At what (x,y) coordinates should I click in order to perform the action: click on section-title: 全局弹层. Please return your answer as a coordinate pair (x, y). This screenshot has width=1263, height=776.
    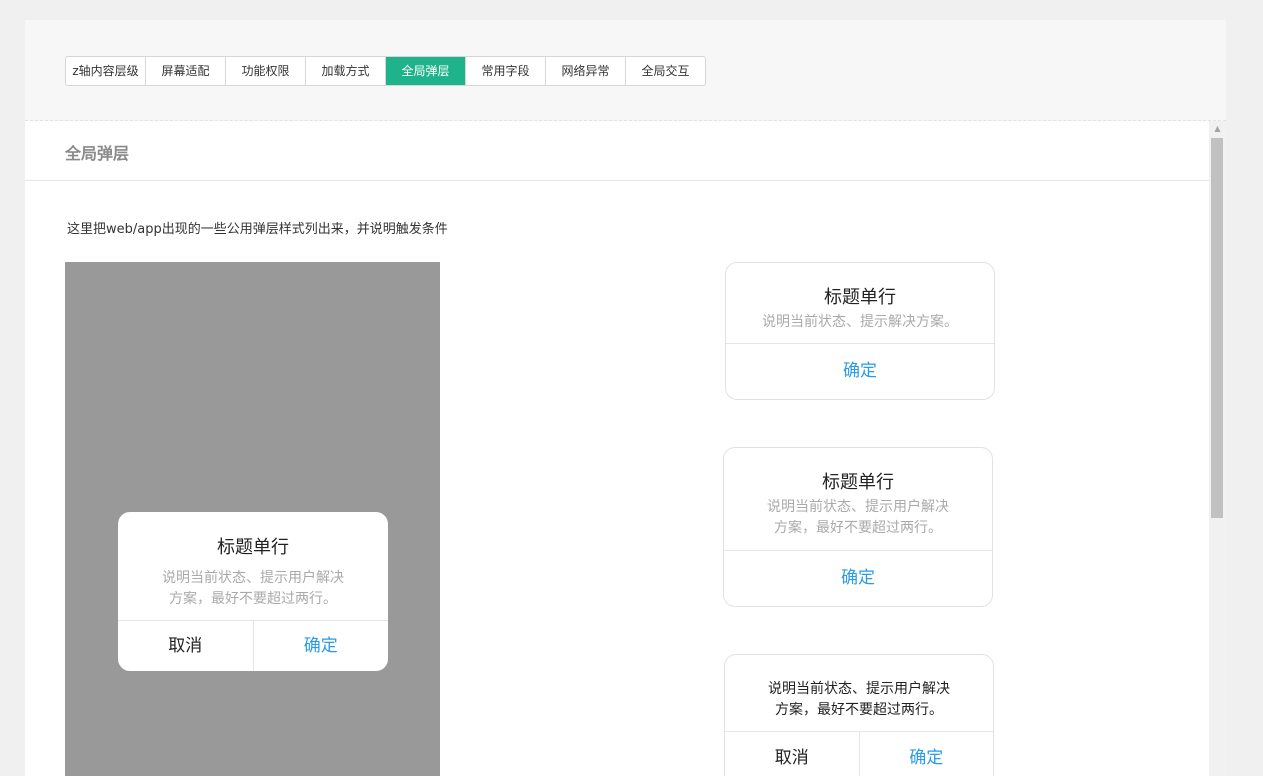
    Looking at the image, I should click on (97, 153).